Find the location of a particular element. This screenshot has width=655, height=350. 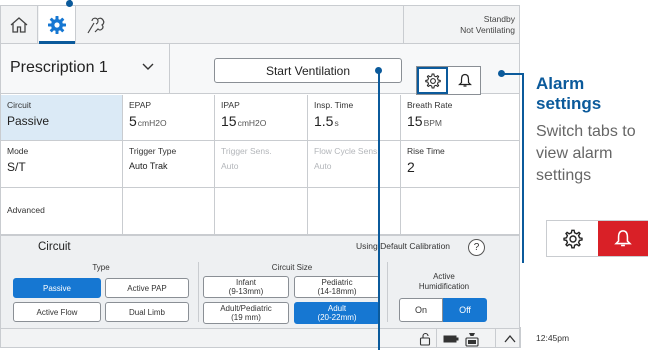

trigger-type-cell: Trigger Type Auto Trak is located at coordinates (169, 164).